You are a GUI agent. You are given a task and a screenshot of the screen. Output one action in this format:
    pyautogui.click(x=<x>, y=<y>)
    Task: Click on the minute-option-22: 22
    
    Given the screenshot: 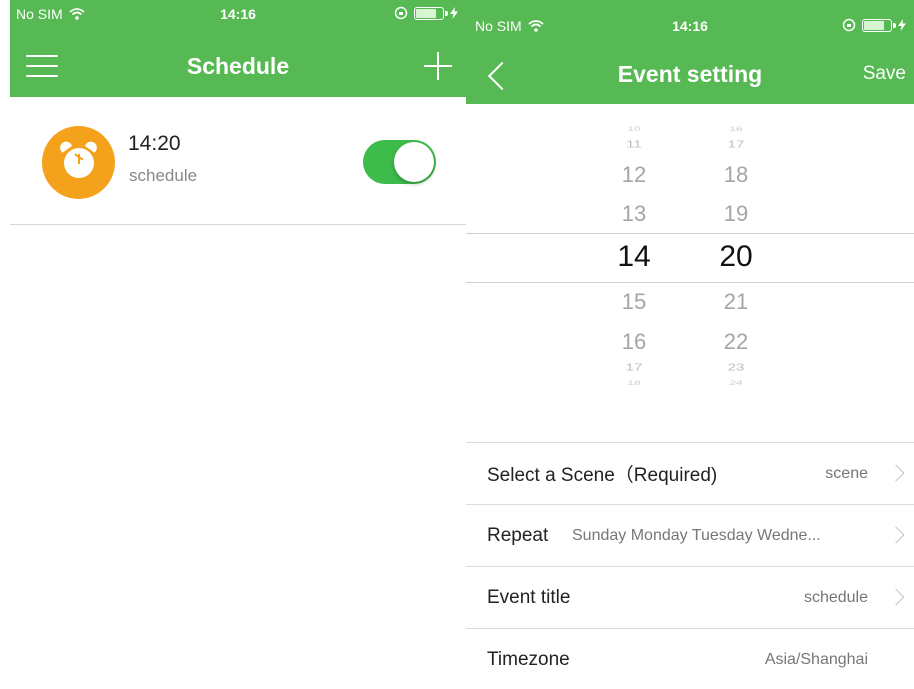 What is the action you would take?
    pyautogui.click(x=736, y=342)
    